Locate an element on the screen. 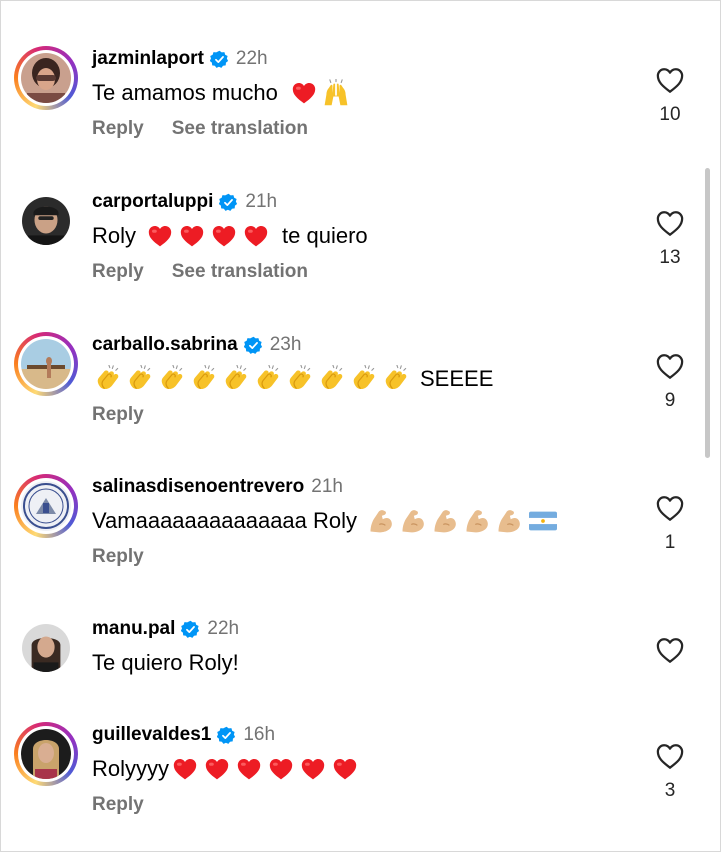 The image size is (721, 852). comment-text-content: SEEEE is located at coordinates (457, 378).